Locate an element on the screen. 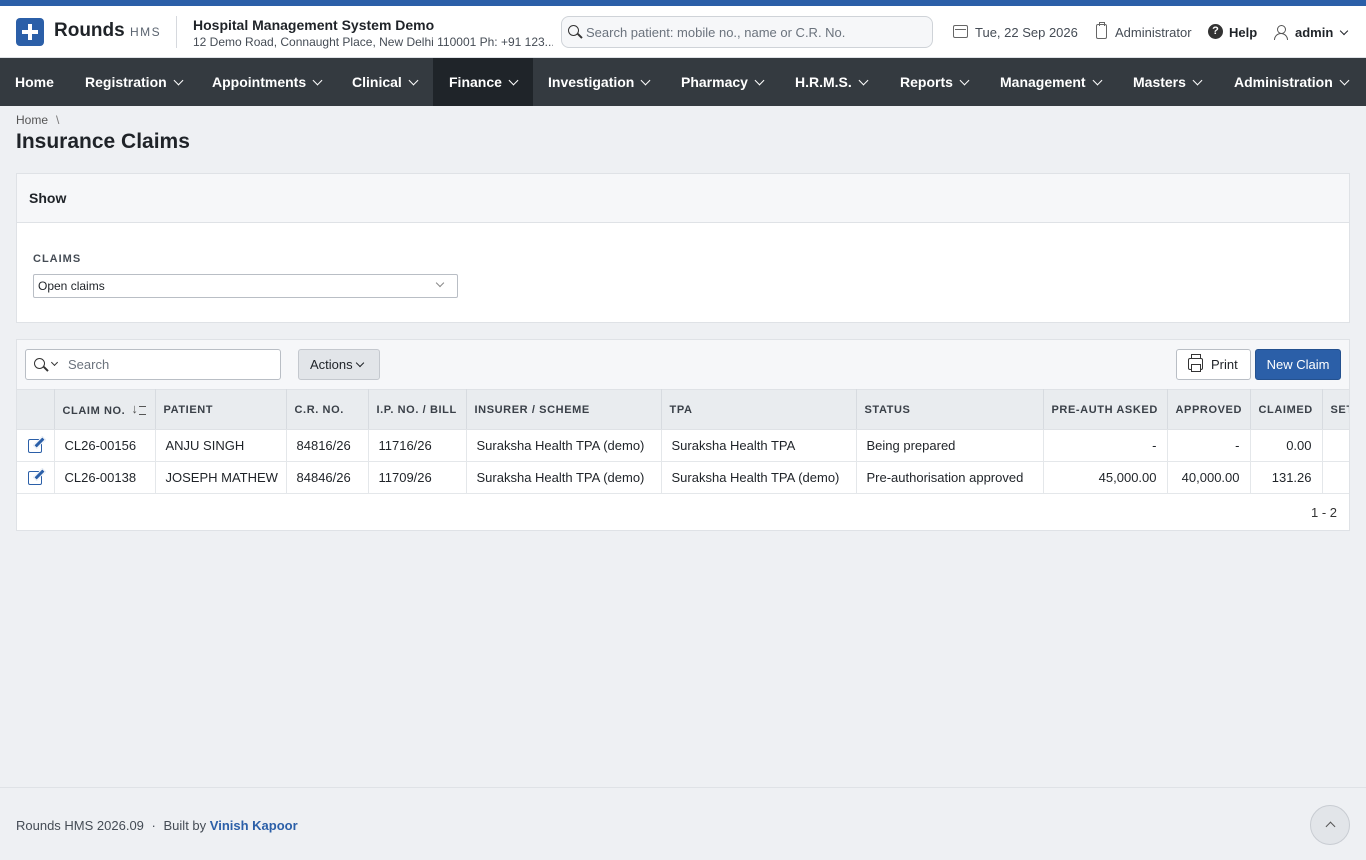  scroll-to-top-button is located at coordinates (1330, 825).